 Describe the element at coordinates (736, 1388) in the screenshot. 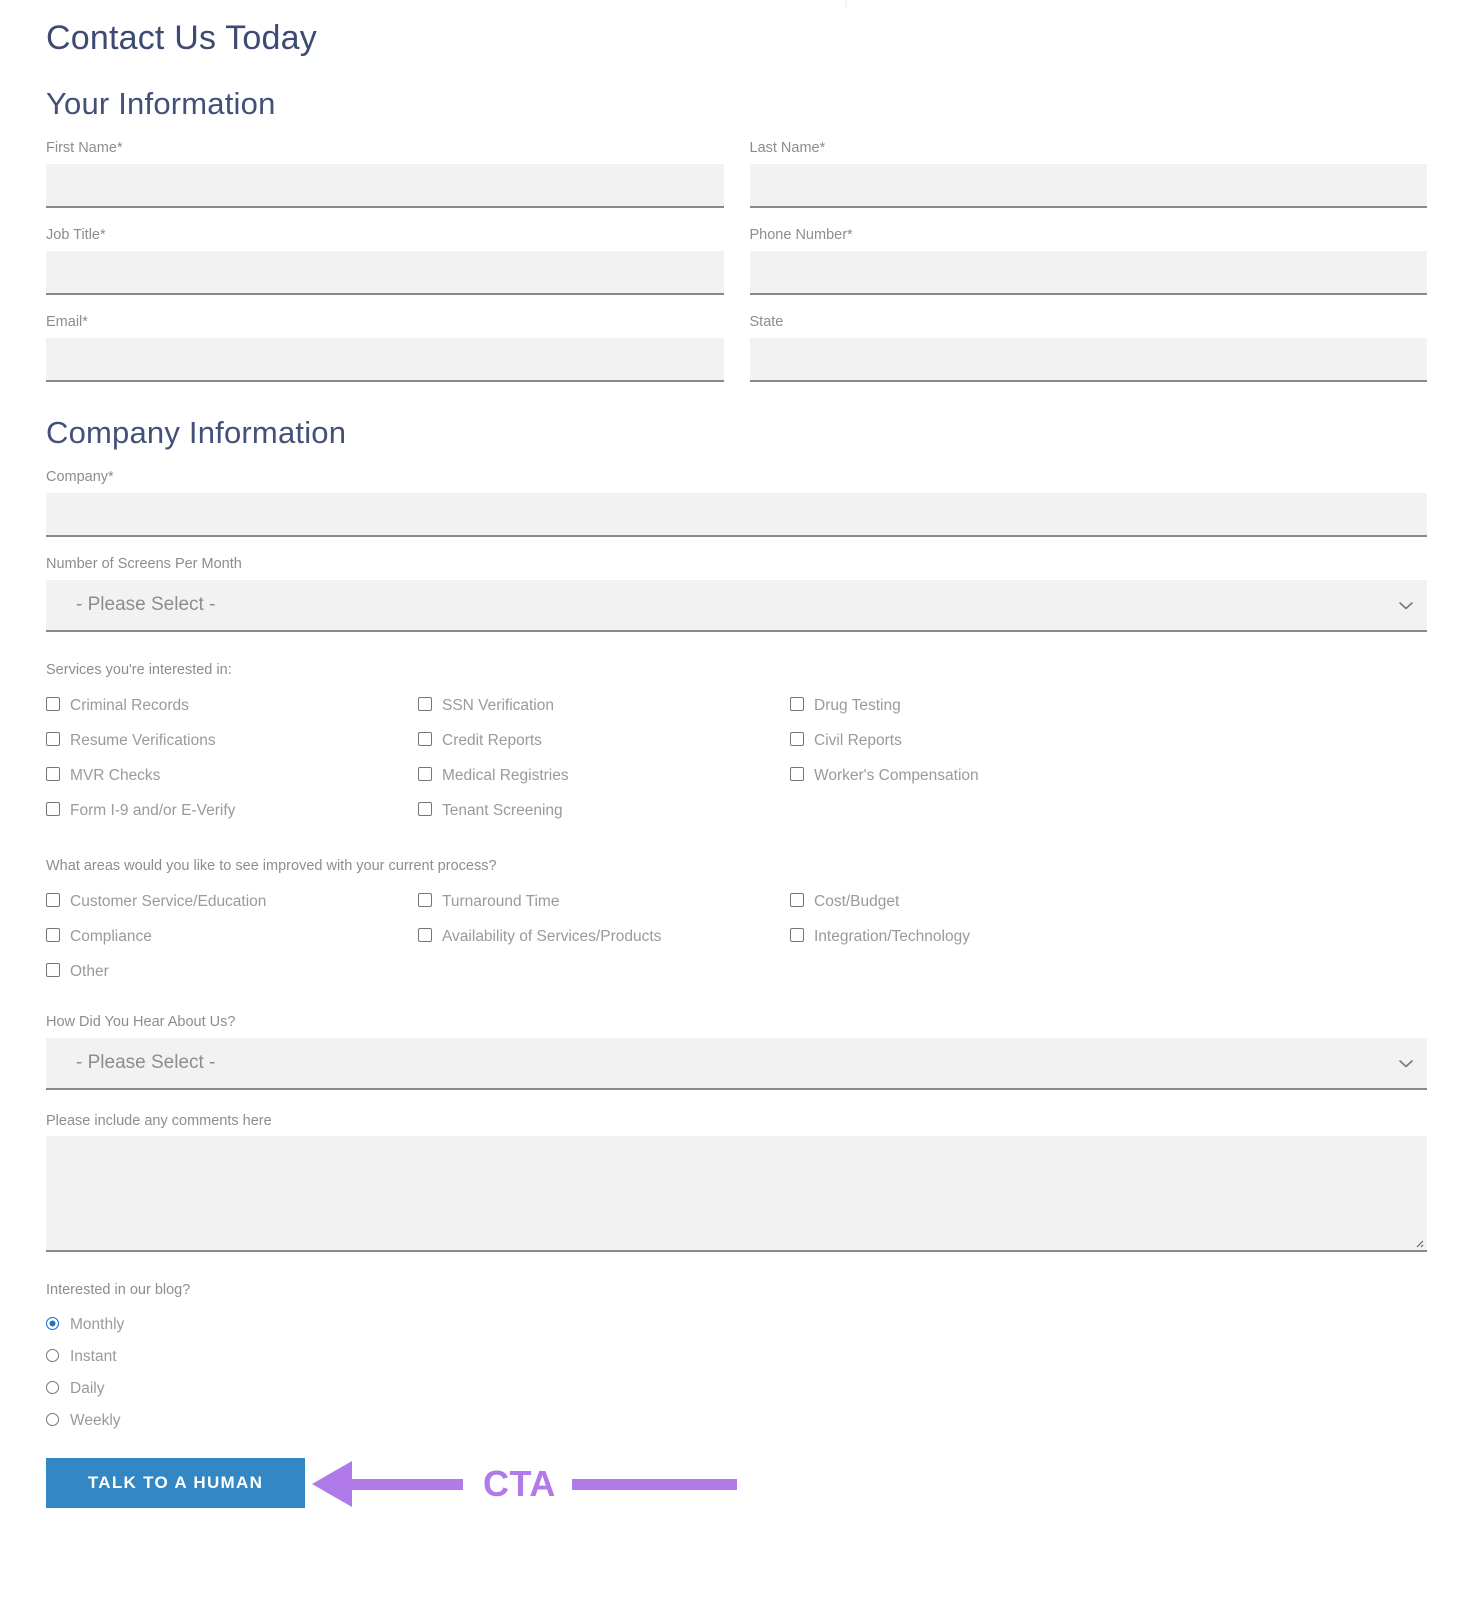

I see `radio-item-daily: Daily` at that location.